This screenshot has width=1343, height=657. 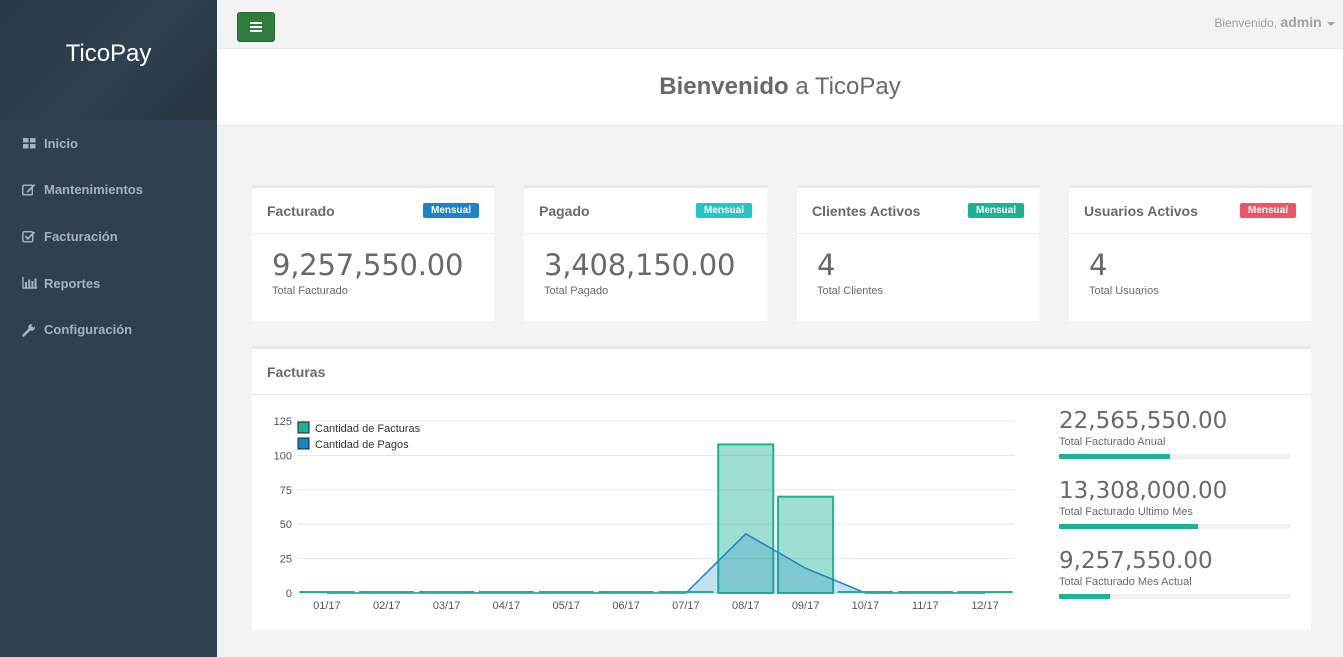 I want to click on legend-swatch, so click(x=303, y=443).